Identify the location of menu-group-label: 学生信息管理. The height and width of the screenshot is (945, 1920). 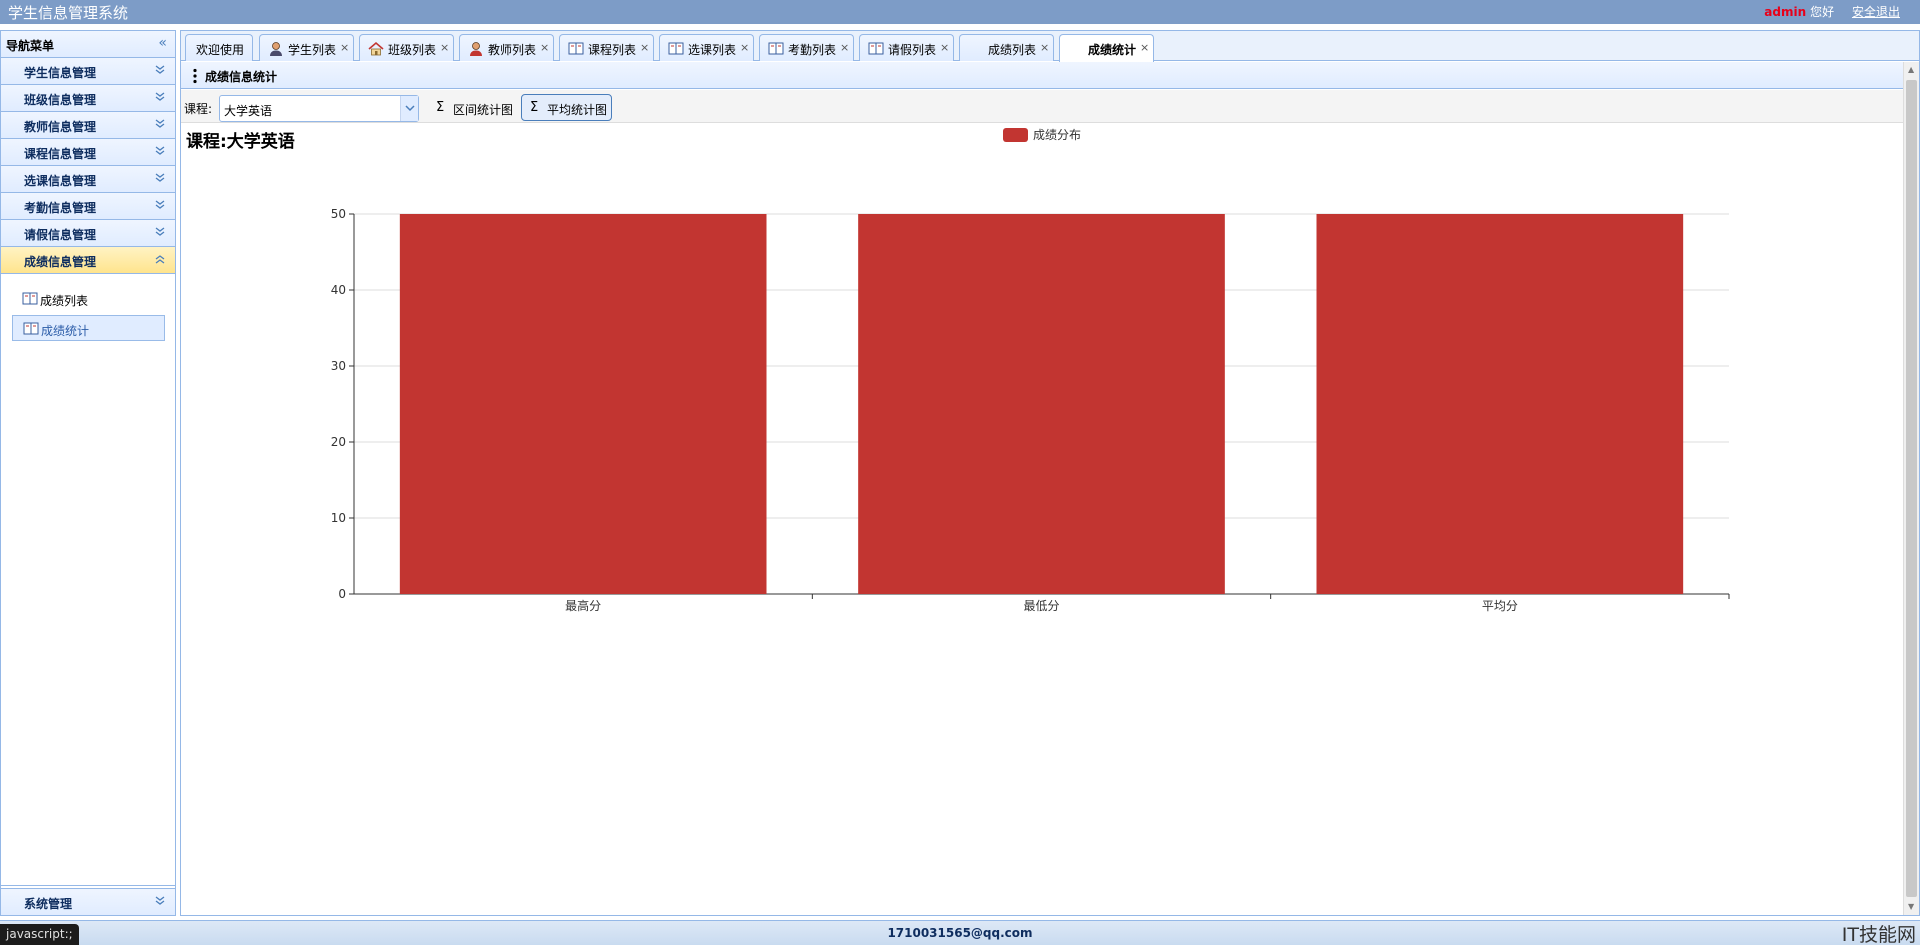
(60, 73).